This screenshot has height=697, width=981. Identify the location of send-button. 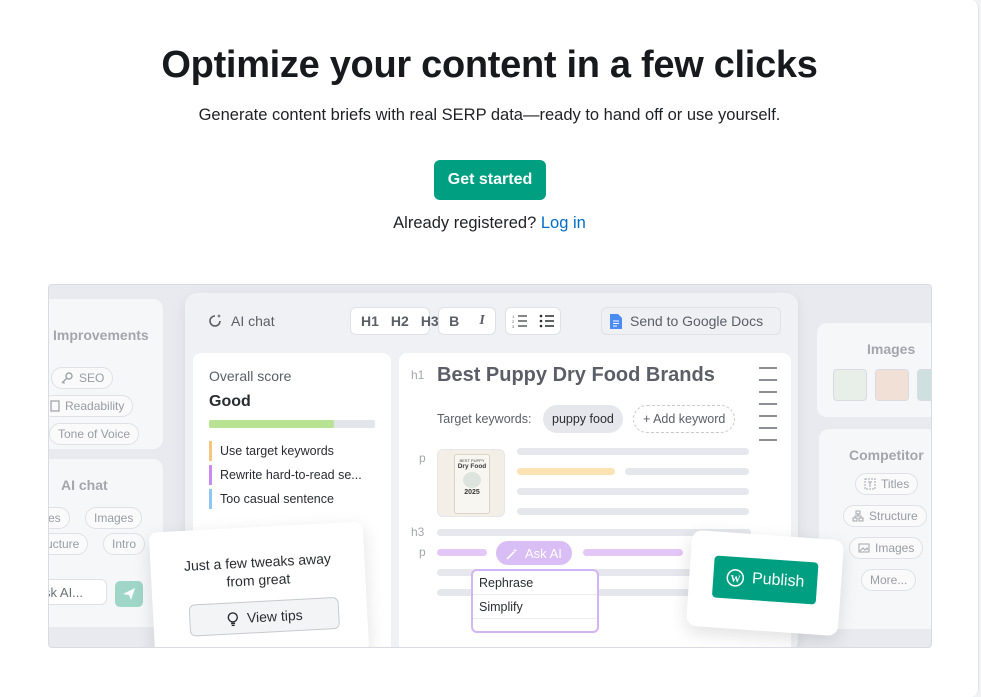
(129, 594).